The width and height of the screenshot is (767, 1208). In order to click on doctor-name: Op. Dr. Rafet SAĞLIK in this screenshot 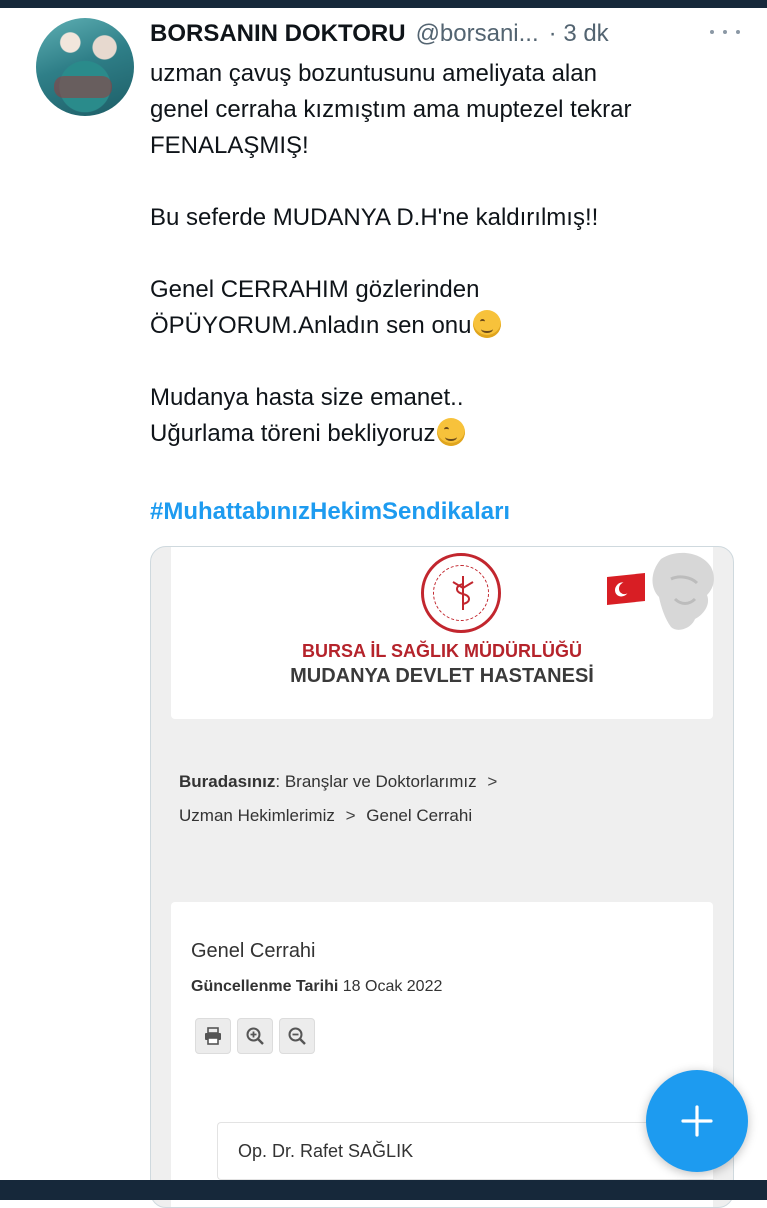, I will do `click(326, 1150)`.